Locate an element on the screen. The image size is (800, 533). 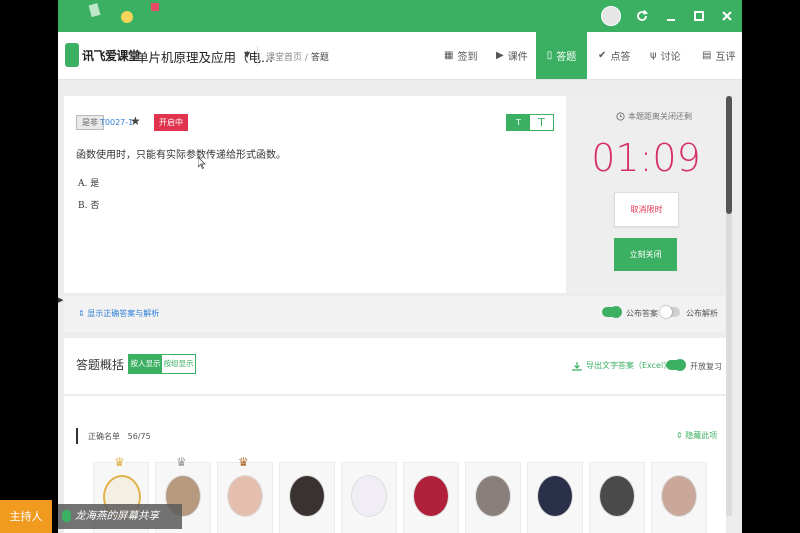
roster-count: 56/75 is located at coordinates (139, 436).